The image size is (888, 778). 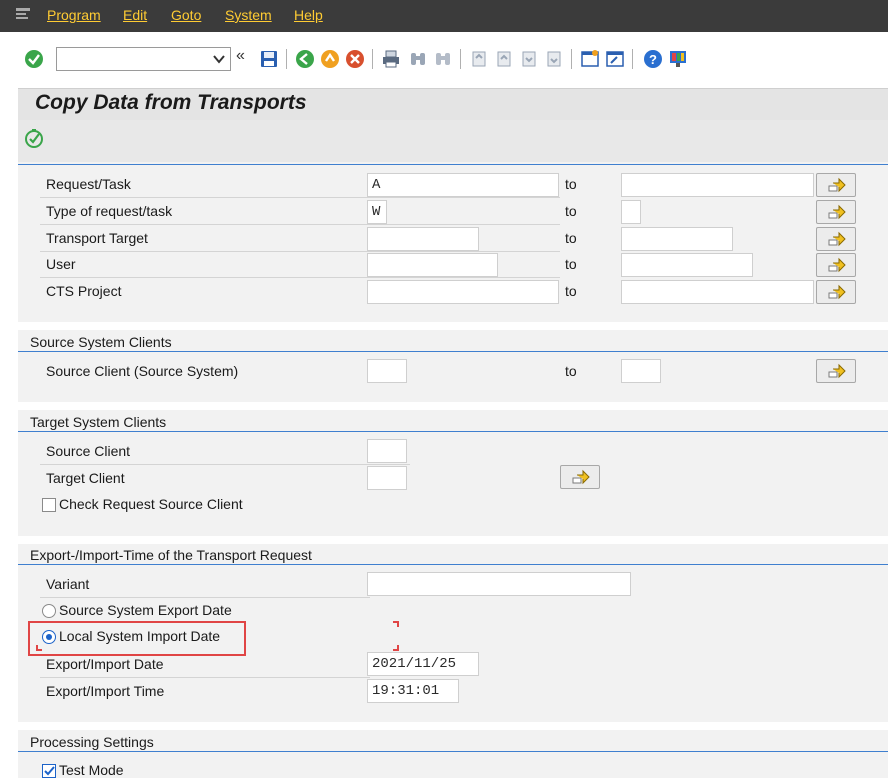 I want to click on new-session-icon, so click(x=590, y=59).